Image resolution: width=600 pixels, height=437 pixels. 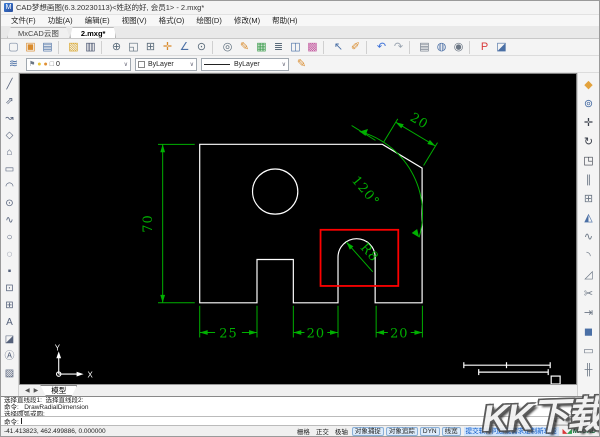 I want to click on new-file-icon: ▢, so click(x=13, y=47).